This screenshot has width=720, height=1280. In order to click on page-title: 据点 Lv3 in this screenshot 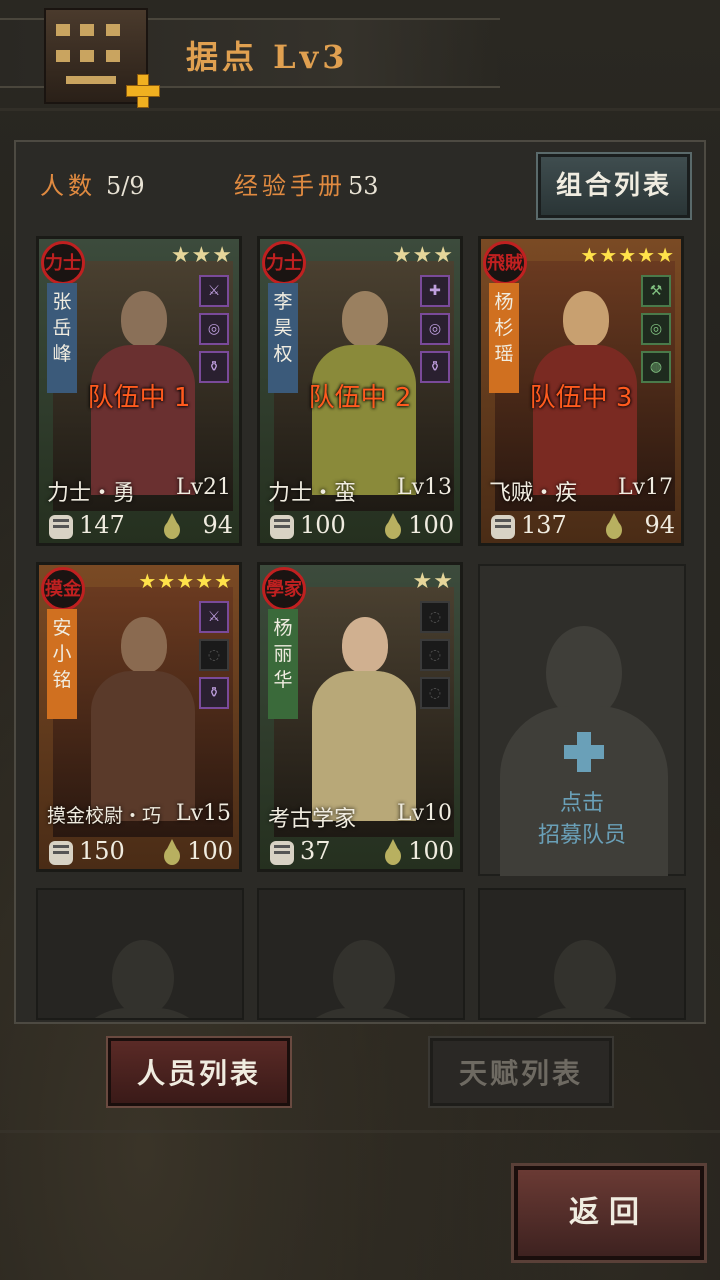, I will do `click(267, 57)`.